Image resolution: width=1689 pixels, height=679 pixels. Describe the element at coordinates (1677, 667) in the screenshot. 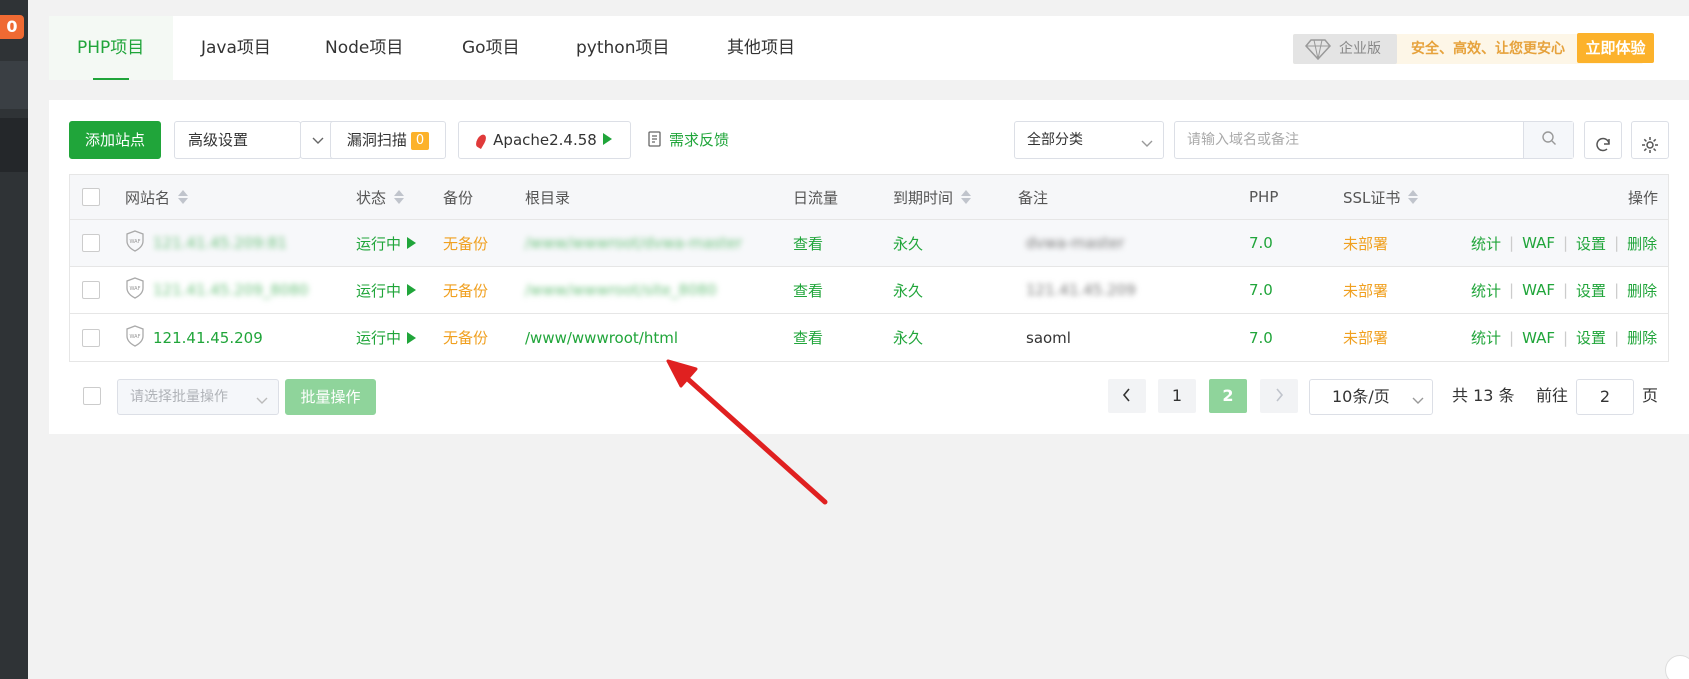

I see `chat-bubble-icon` at that location.